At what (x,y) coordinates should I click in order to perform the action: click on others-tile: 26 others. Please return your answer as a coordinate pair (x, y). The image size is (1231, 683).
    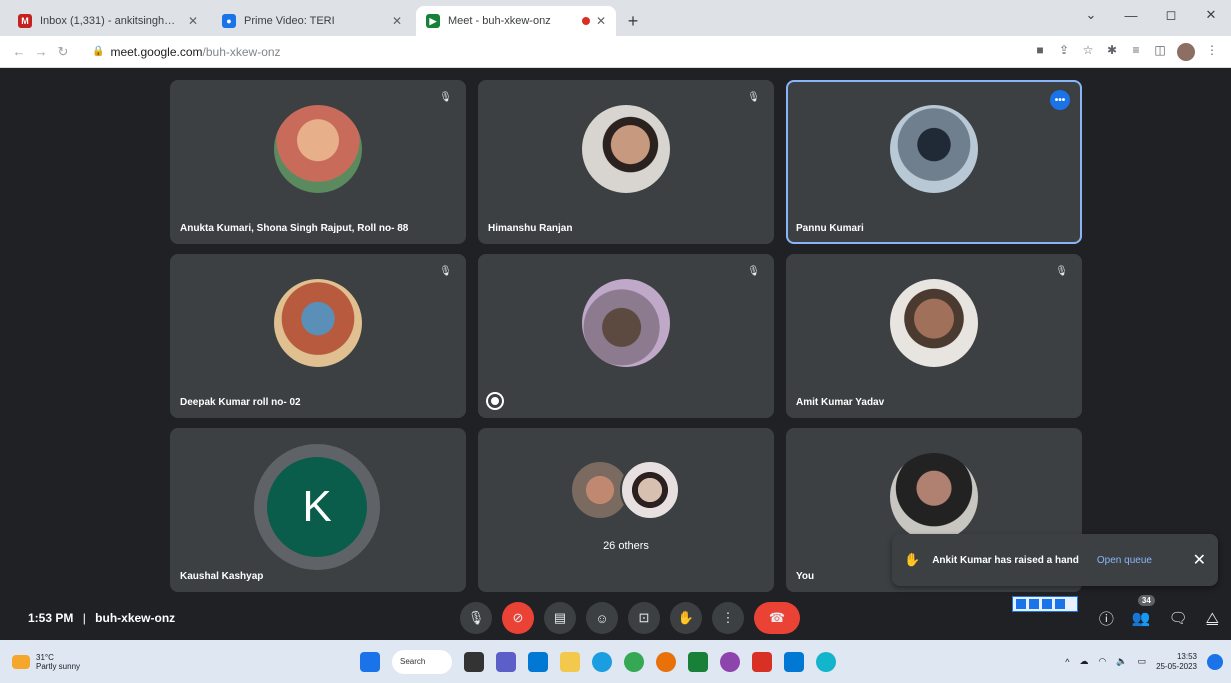
    Looking at the image, I should click on (626, 510).